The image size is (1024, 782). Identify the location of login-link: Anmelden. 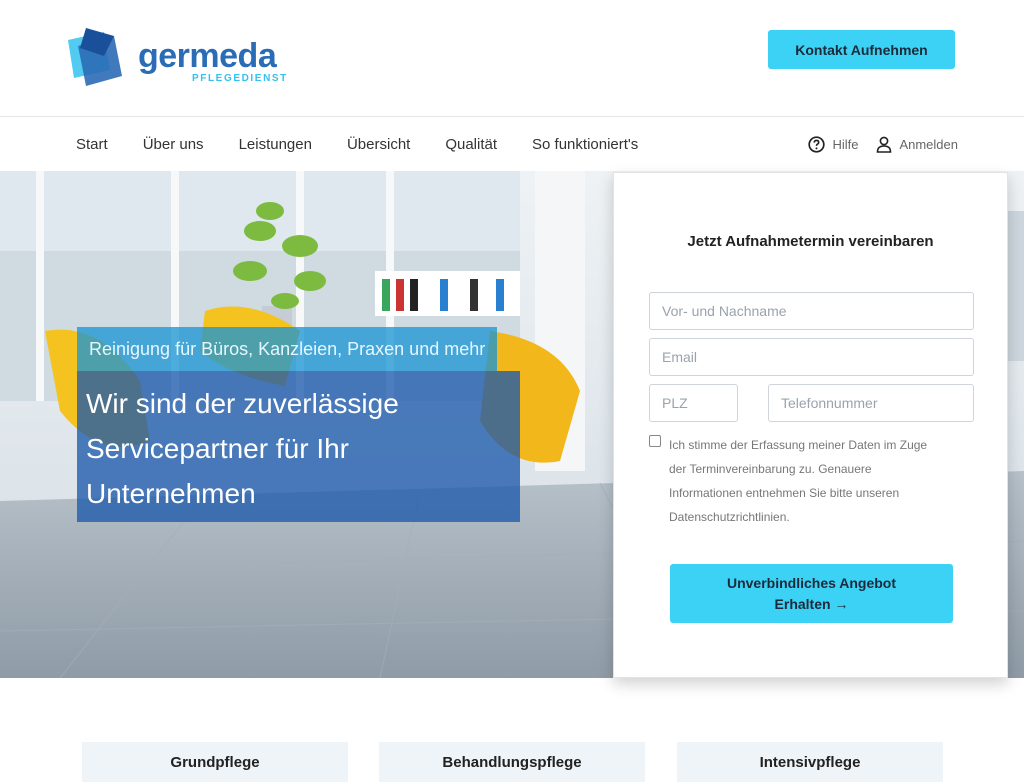
(917, 144).